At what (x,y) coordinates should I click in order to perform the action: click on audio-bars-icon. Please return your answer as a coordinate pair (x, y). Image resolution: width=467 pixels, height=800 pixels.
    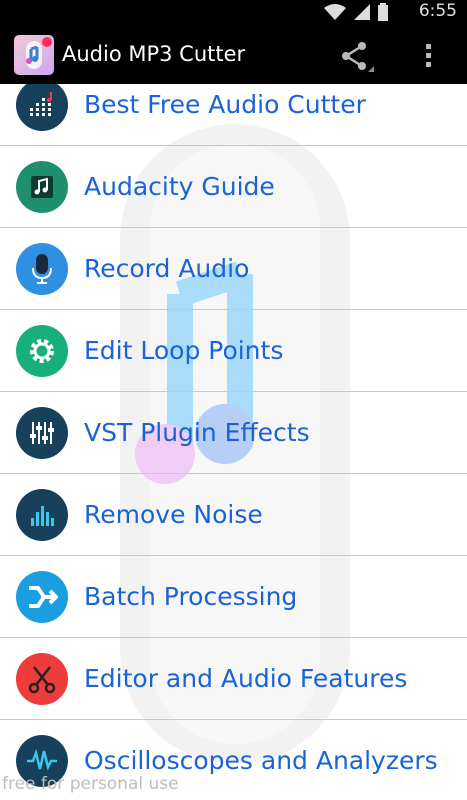
    Looking at the image, I should click on (42, 515).